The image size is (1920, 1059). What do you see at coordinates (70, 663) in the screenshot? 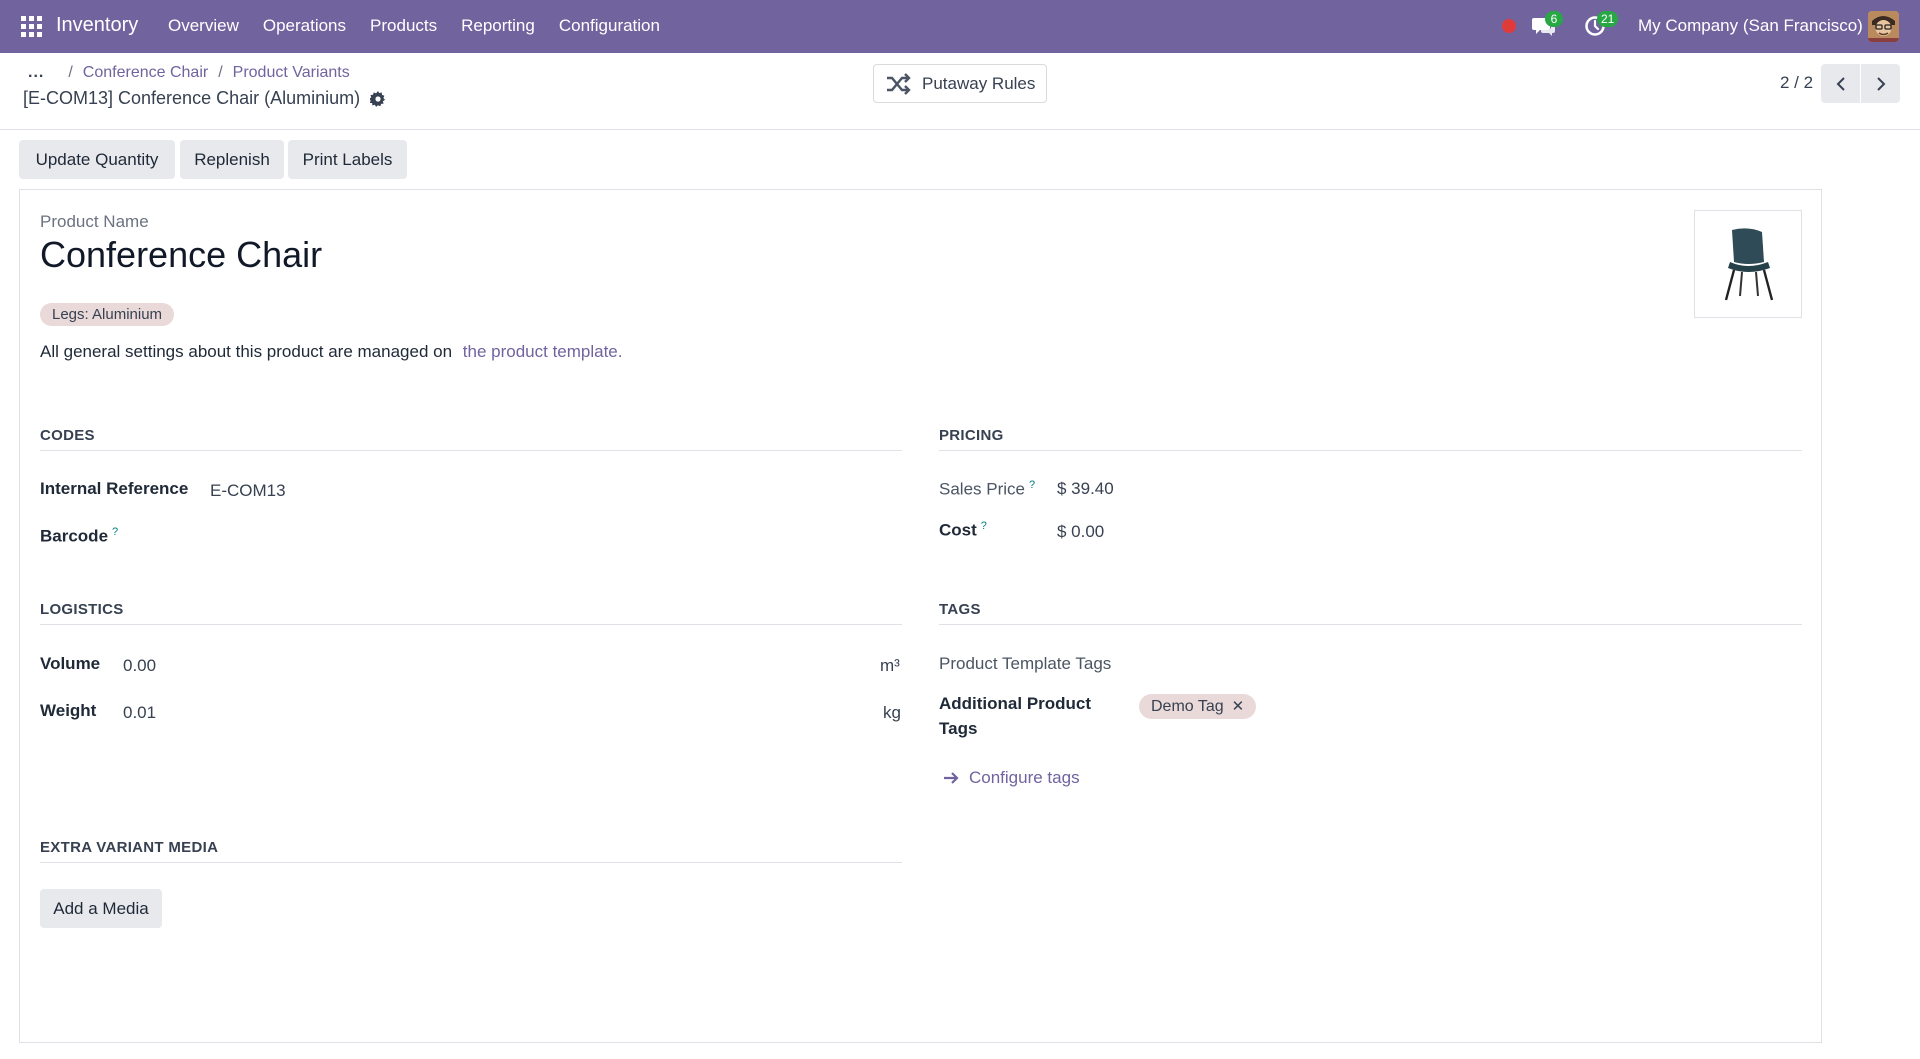
I see `volume-label: Volume` at bounding box center [70, 663].